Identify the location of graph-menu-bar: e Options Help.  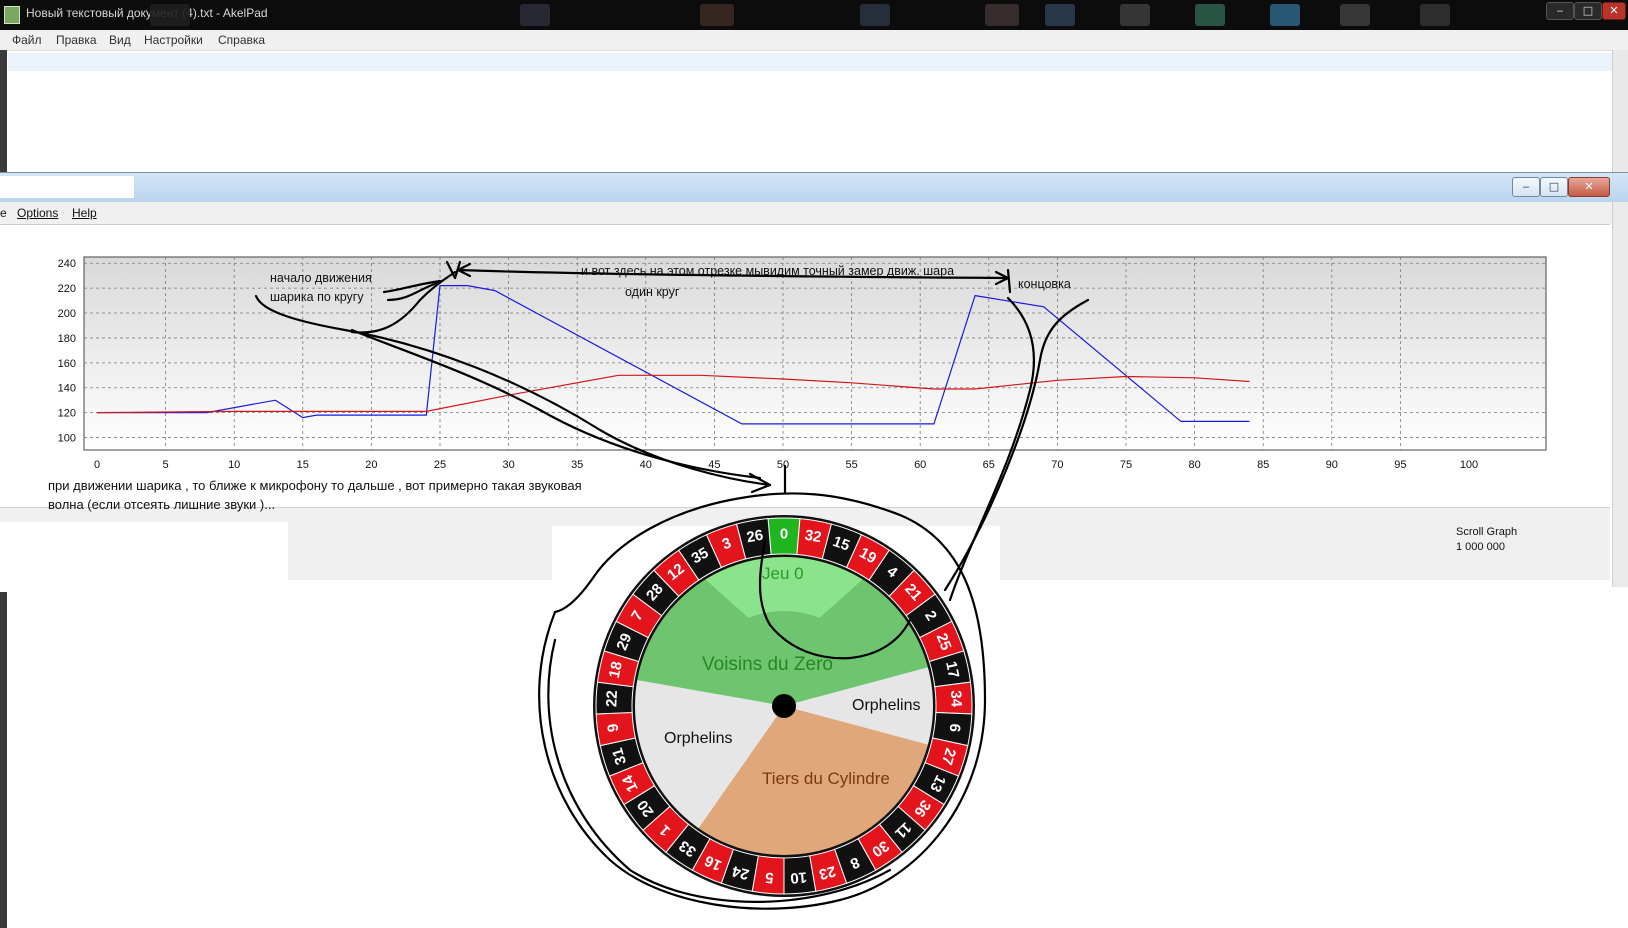
(814, 213).